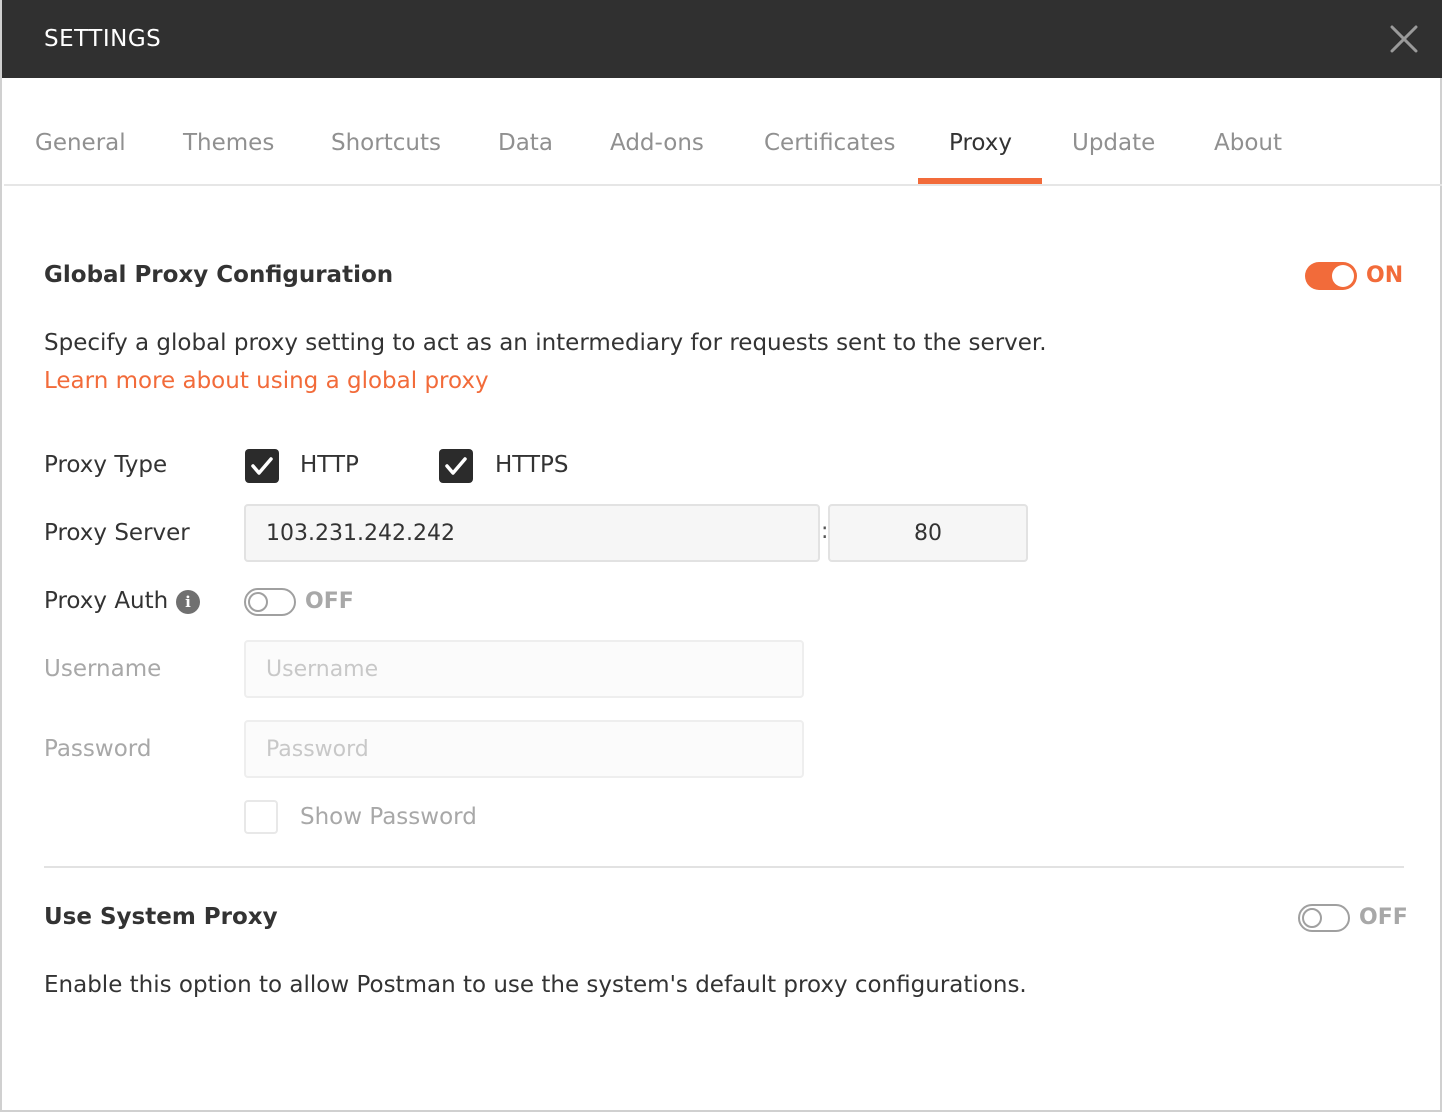  I want to click on password-input, so click(524, 749).